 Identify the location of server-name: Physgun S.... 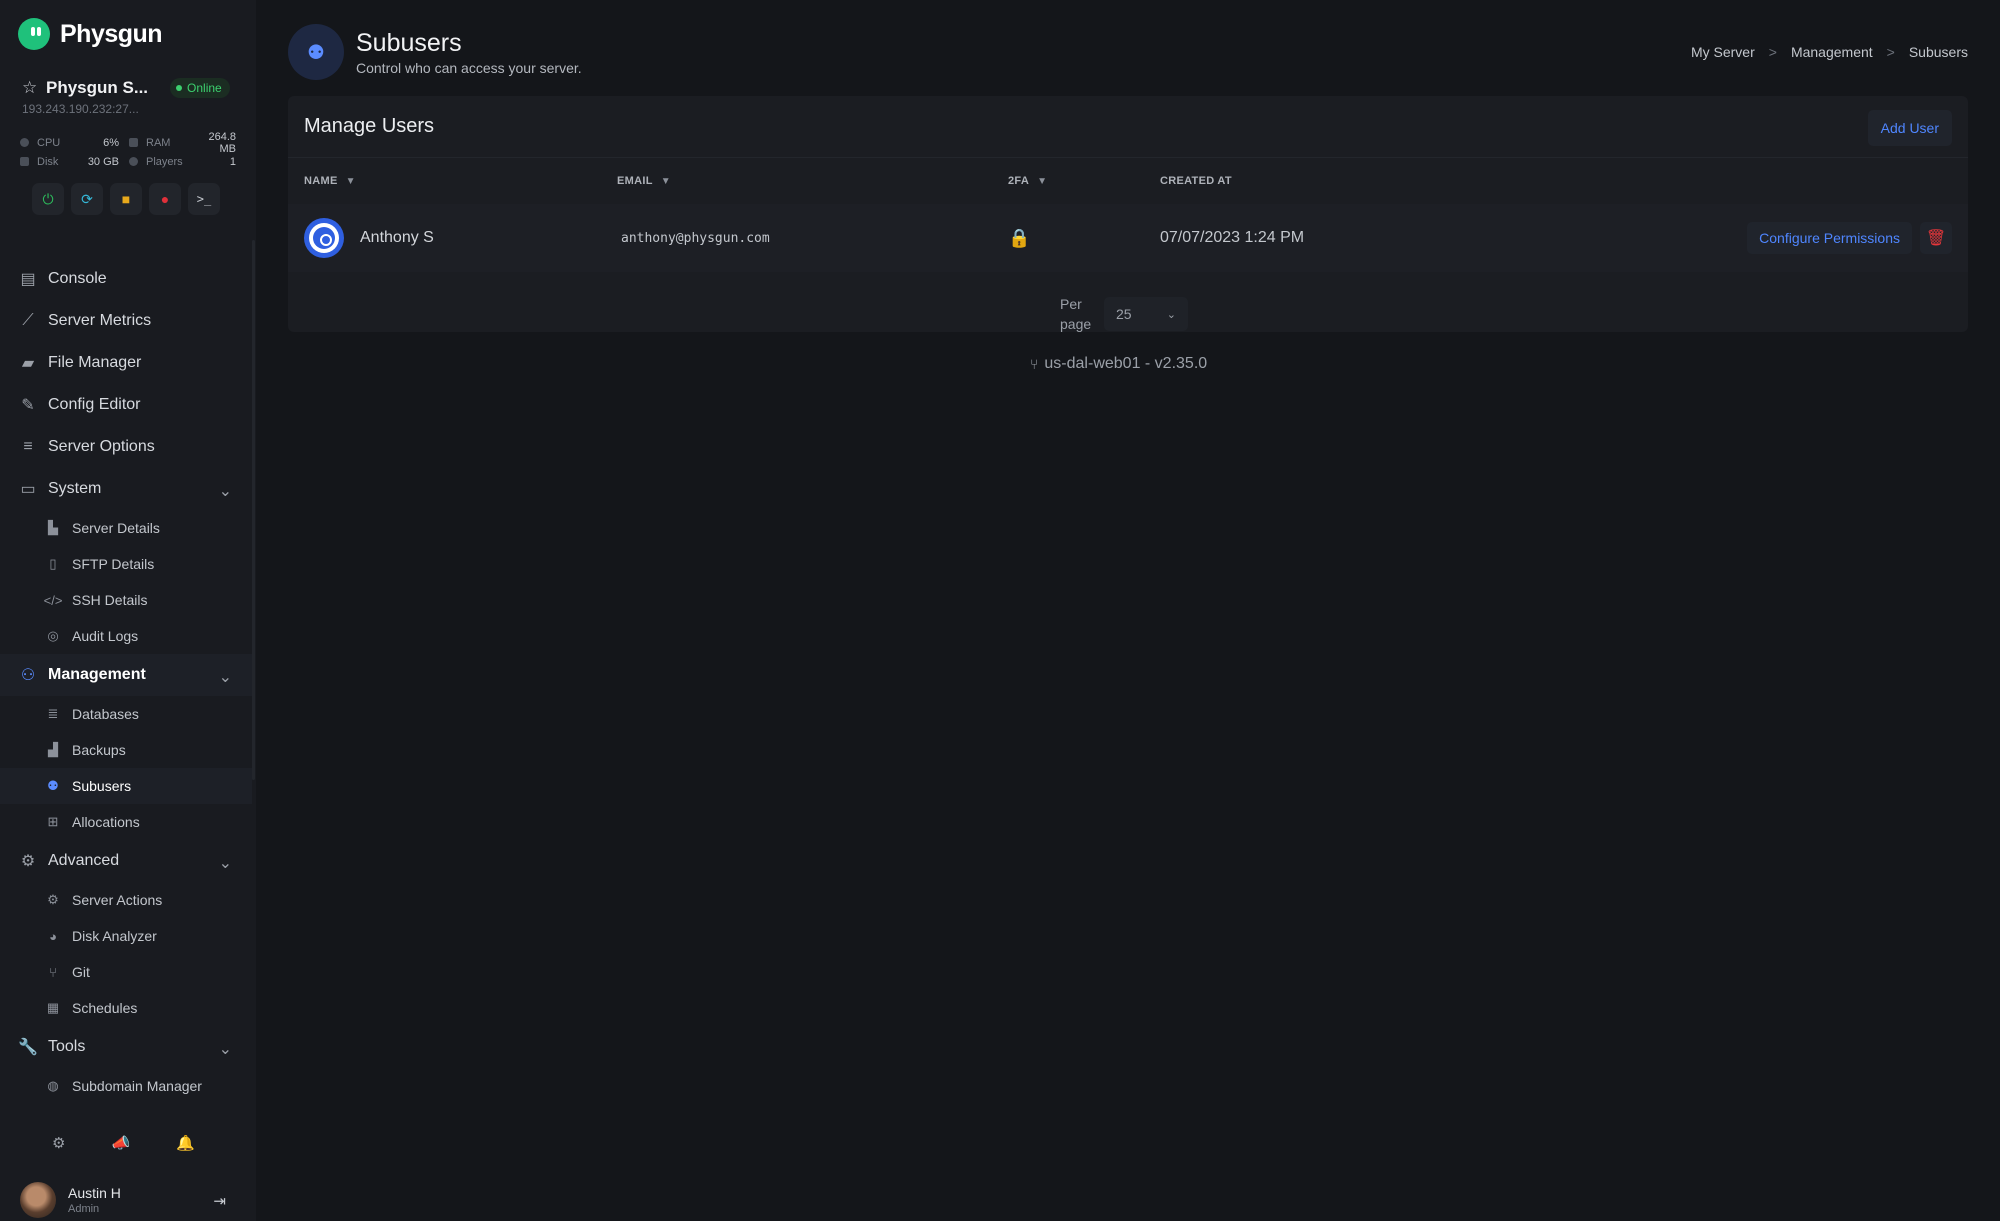
(97, 87).